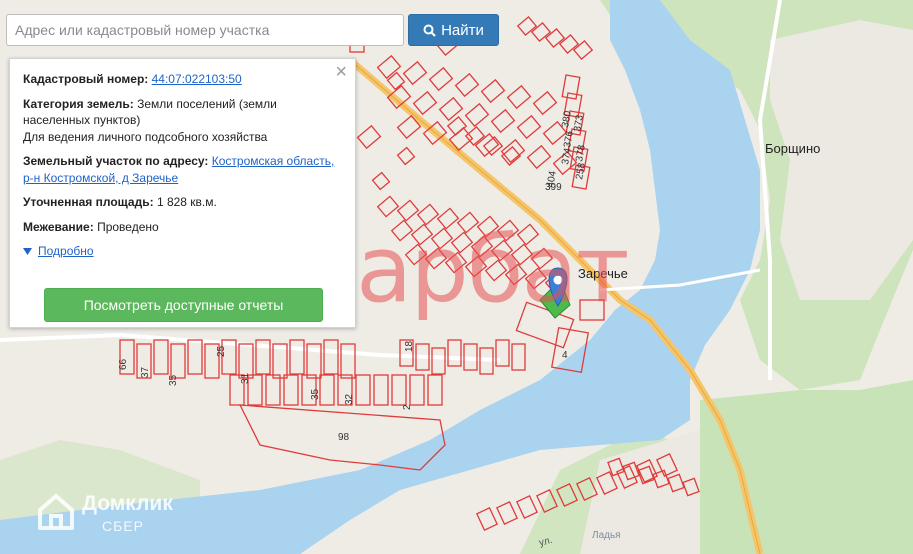  Describe the element at coordinates (221, 351) in the screenshot. I see `parcel-number-label: 25` at that location.